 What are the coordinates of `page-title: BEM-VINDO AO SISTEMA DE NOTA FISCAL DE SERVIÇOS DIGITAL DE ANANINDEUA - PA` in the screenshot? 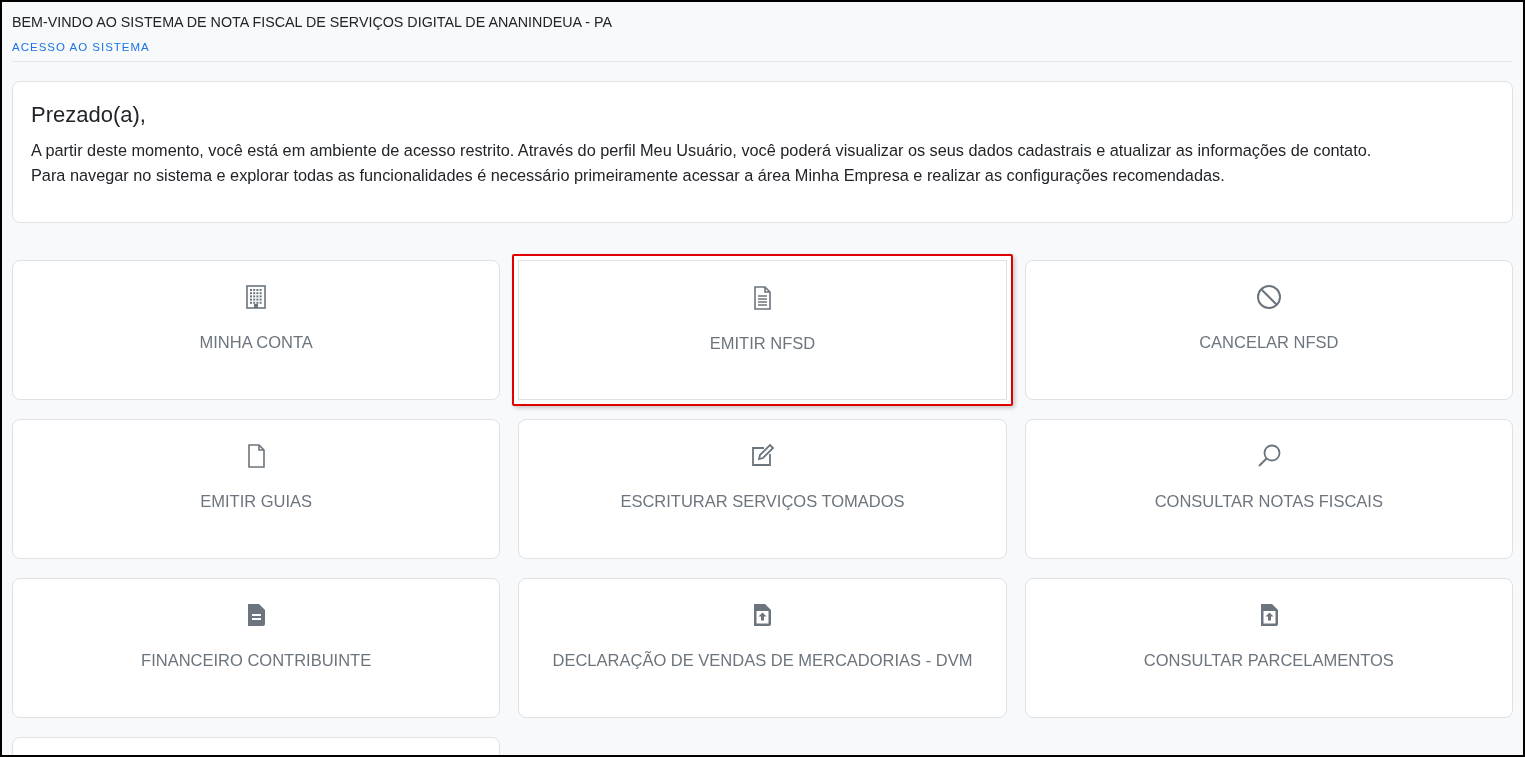 It's located at (313, 22).